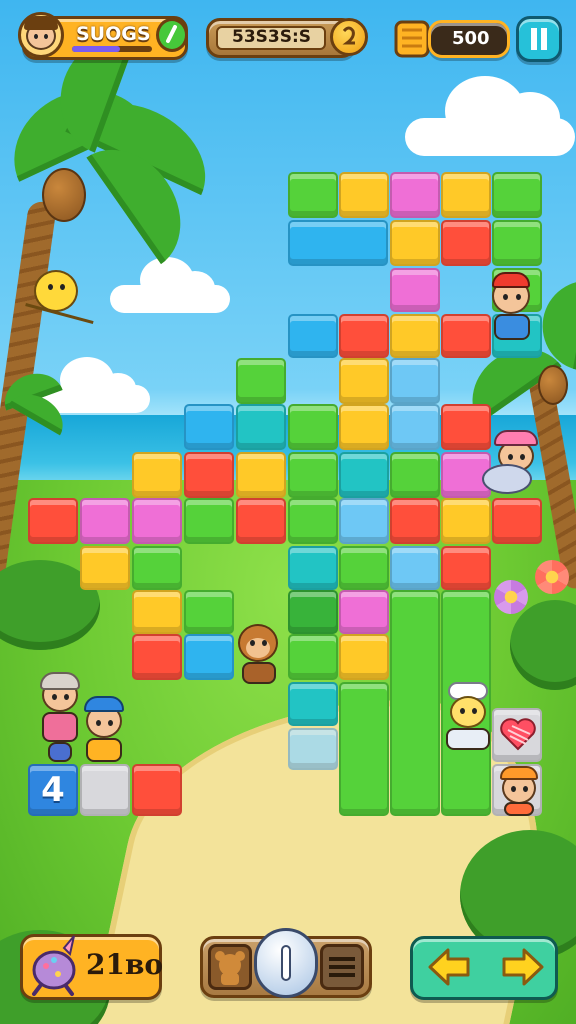  What do you see at coordinates (260, 654) in the screenshot?
I see `character-monkey` at bounding box center [260, 654].